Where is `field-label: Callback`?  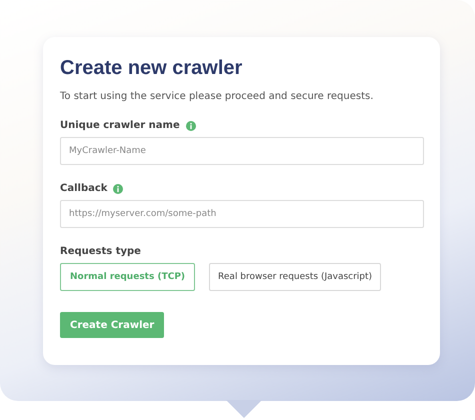 field-label: Callback is located at coordinates (84, 188).